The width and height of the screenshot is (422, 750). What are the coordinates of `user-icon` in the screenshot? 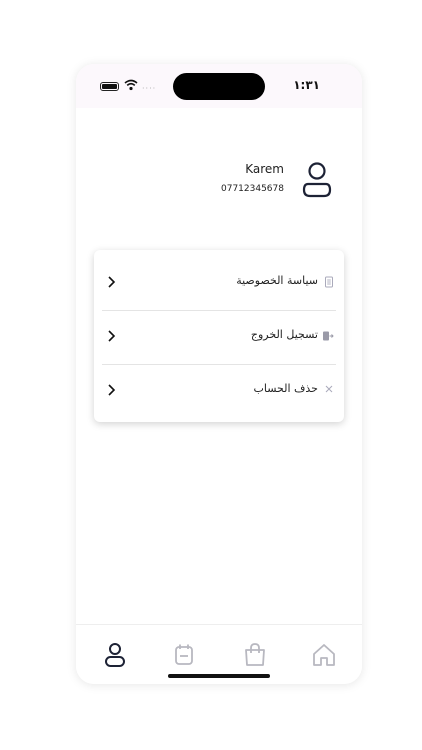 It's located at (317, 180).